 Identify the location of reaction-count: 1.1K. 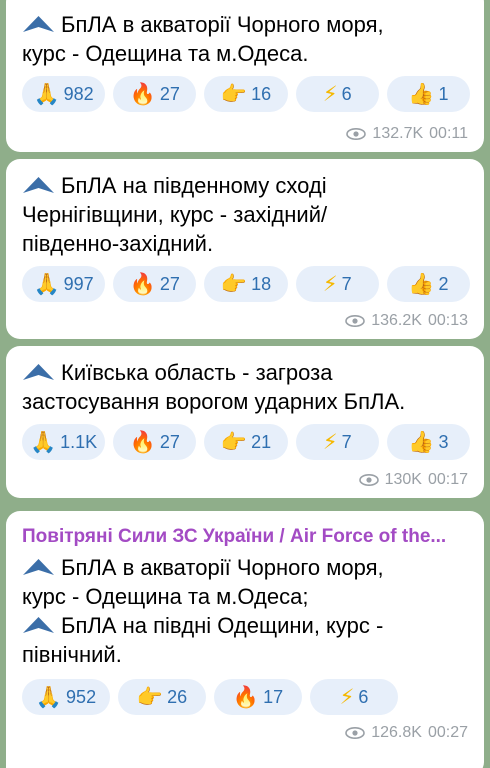
(79, 441).